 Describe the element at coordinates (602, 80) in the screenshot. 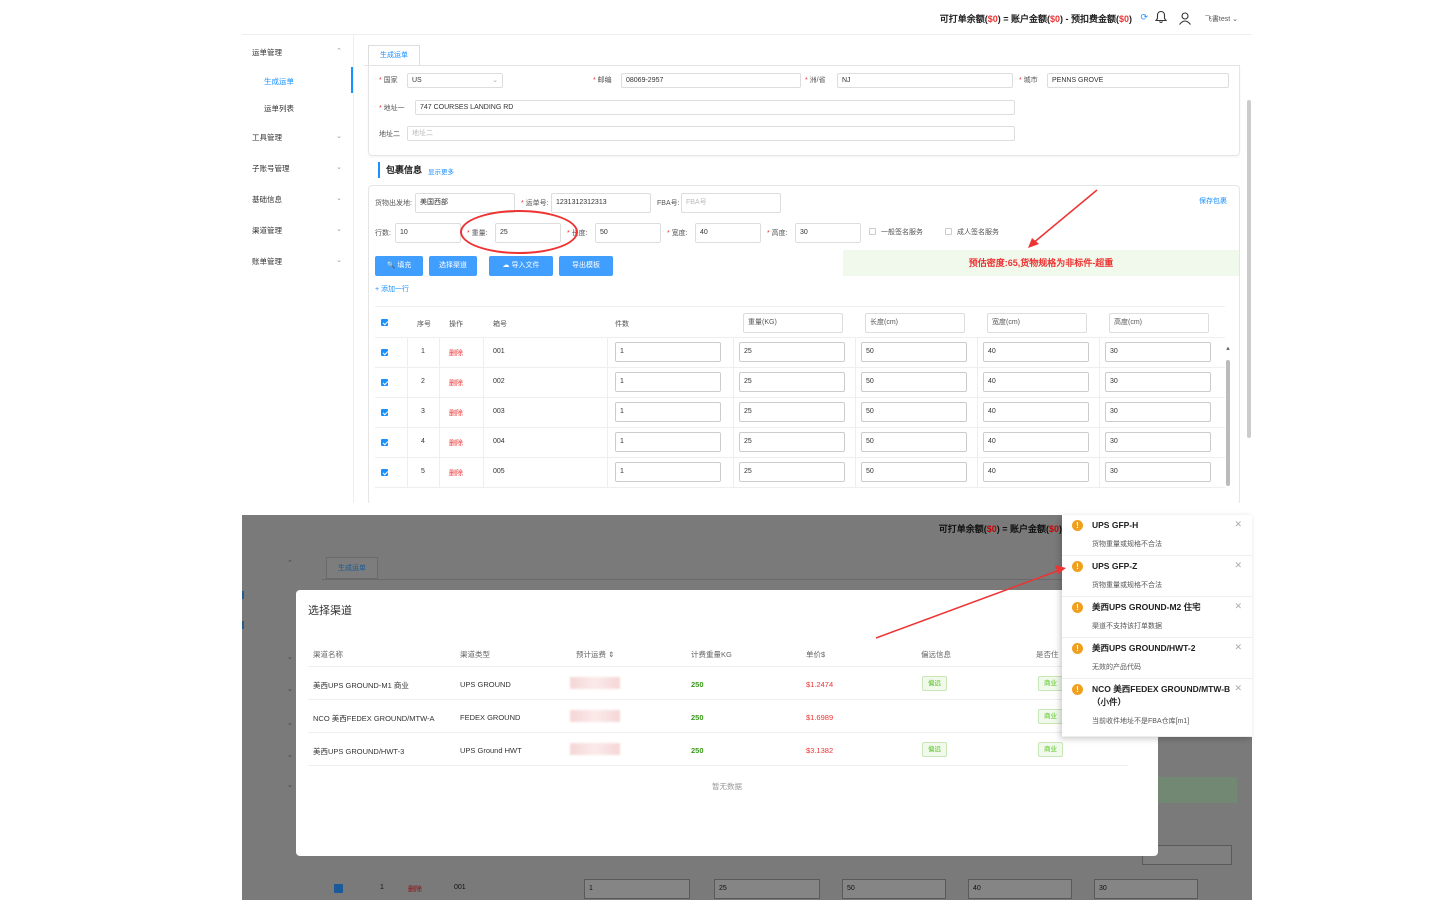

I see `zip-label: * 邮编` at that location.